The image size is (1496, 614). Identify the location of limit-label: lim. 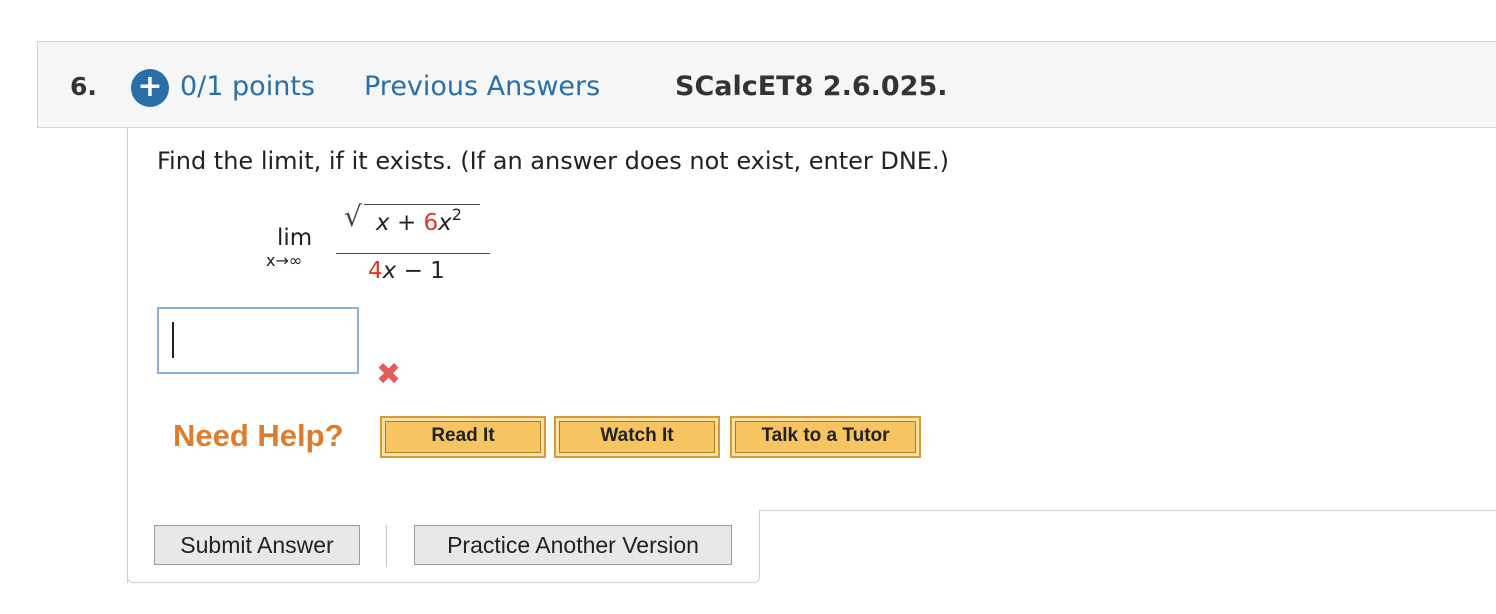
(295, 238).